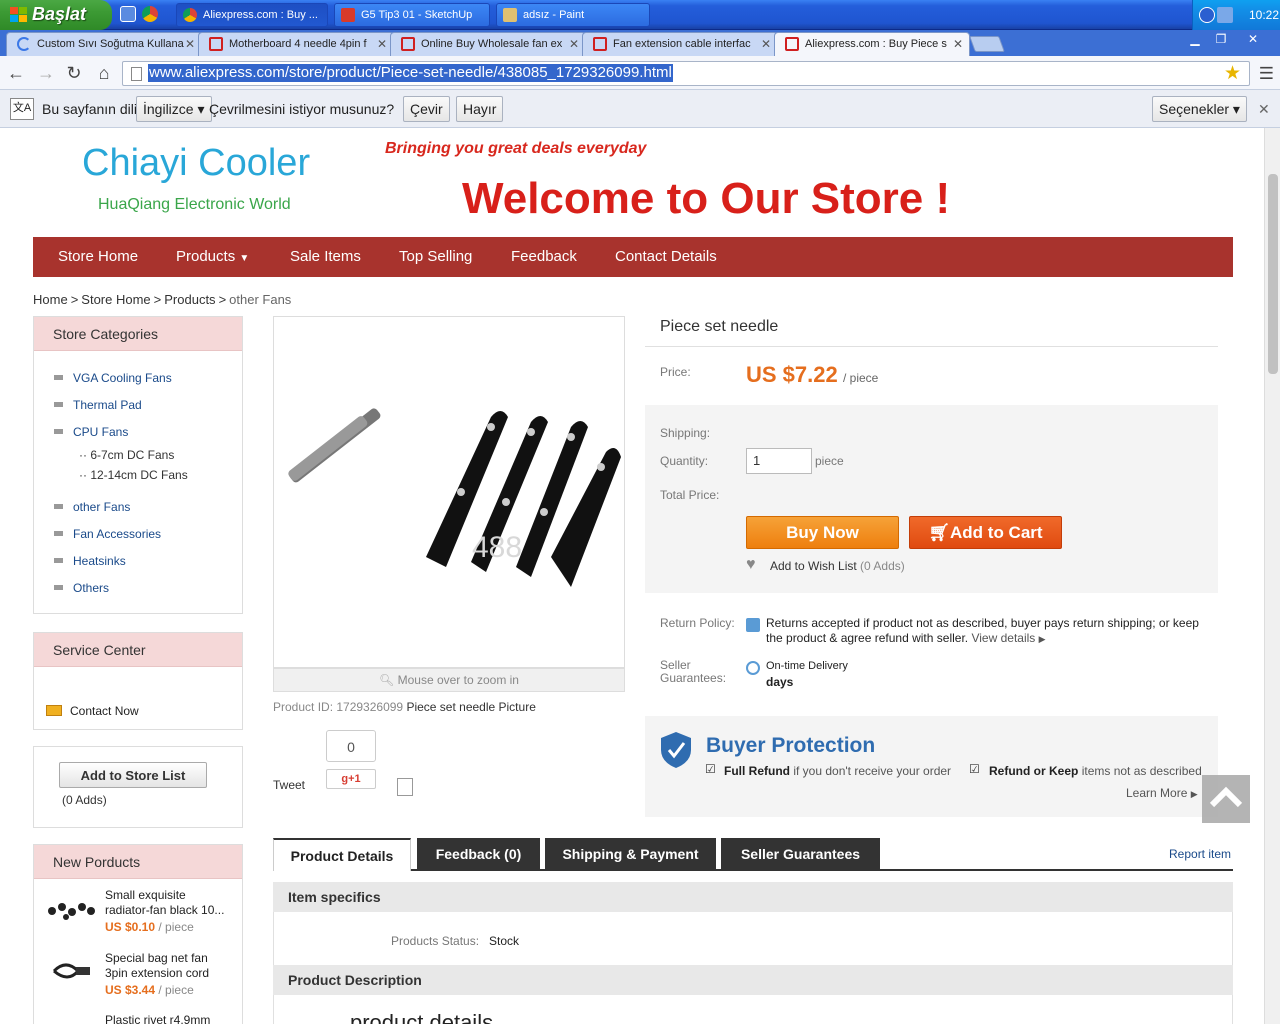 The height and width of the screenshot is (1024, 1280). I want to click on browser-tab: Fan extension cable interfac ✕, so click(680, 44).